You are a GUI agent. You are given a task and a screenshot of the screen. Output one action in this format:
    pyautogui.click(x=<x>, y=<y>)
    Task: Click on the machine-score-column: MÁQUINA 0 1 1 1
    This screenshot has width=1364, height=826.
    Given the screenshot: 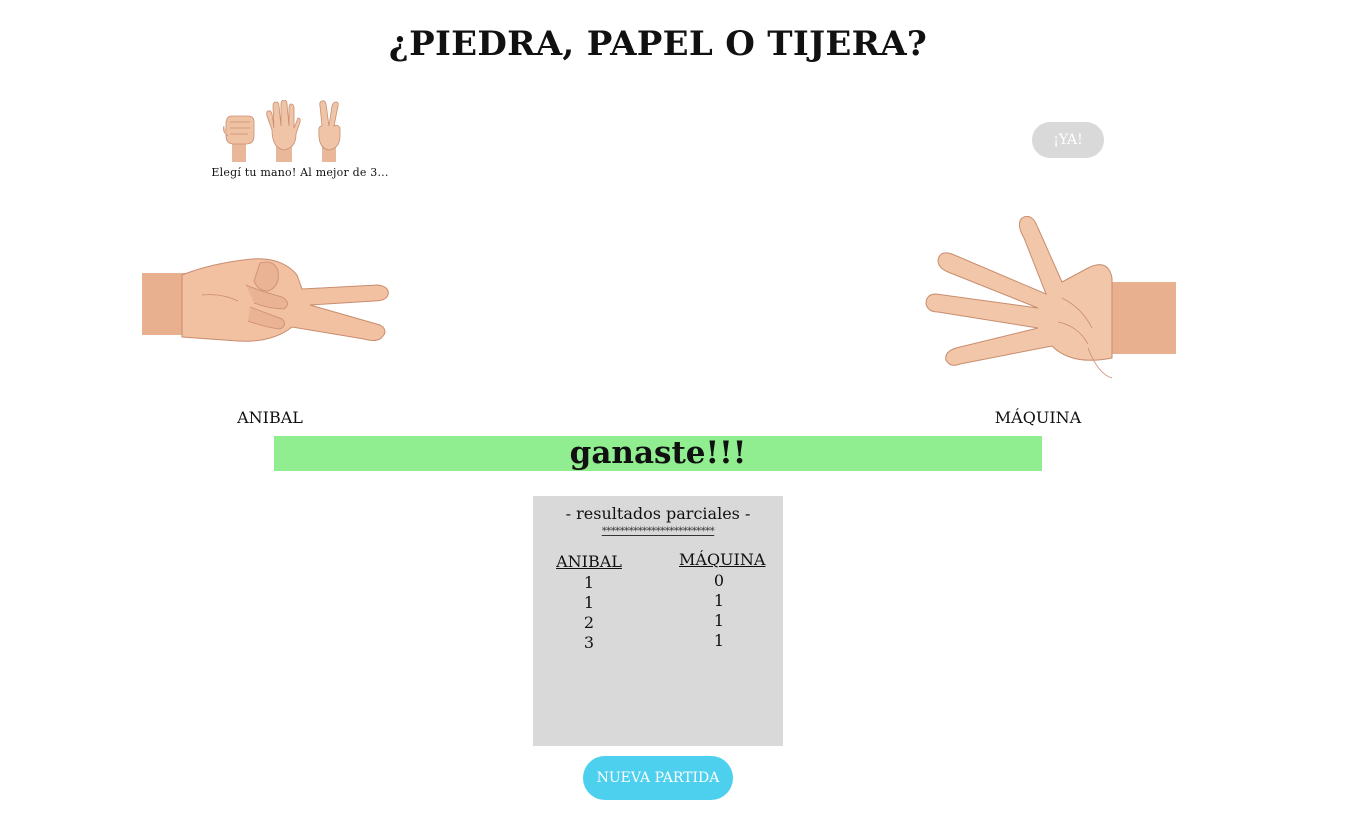 What is the action you would take?
    pyautogui.click(x=722, y=600)
    